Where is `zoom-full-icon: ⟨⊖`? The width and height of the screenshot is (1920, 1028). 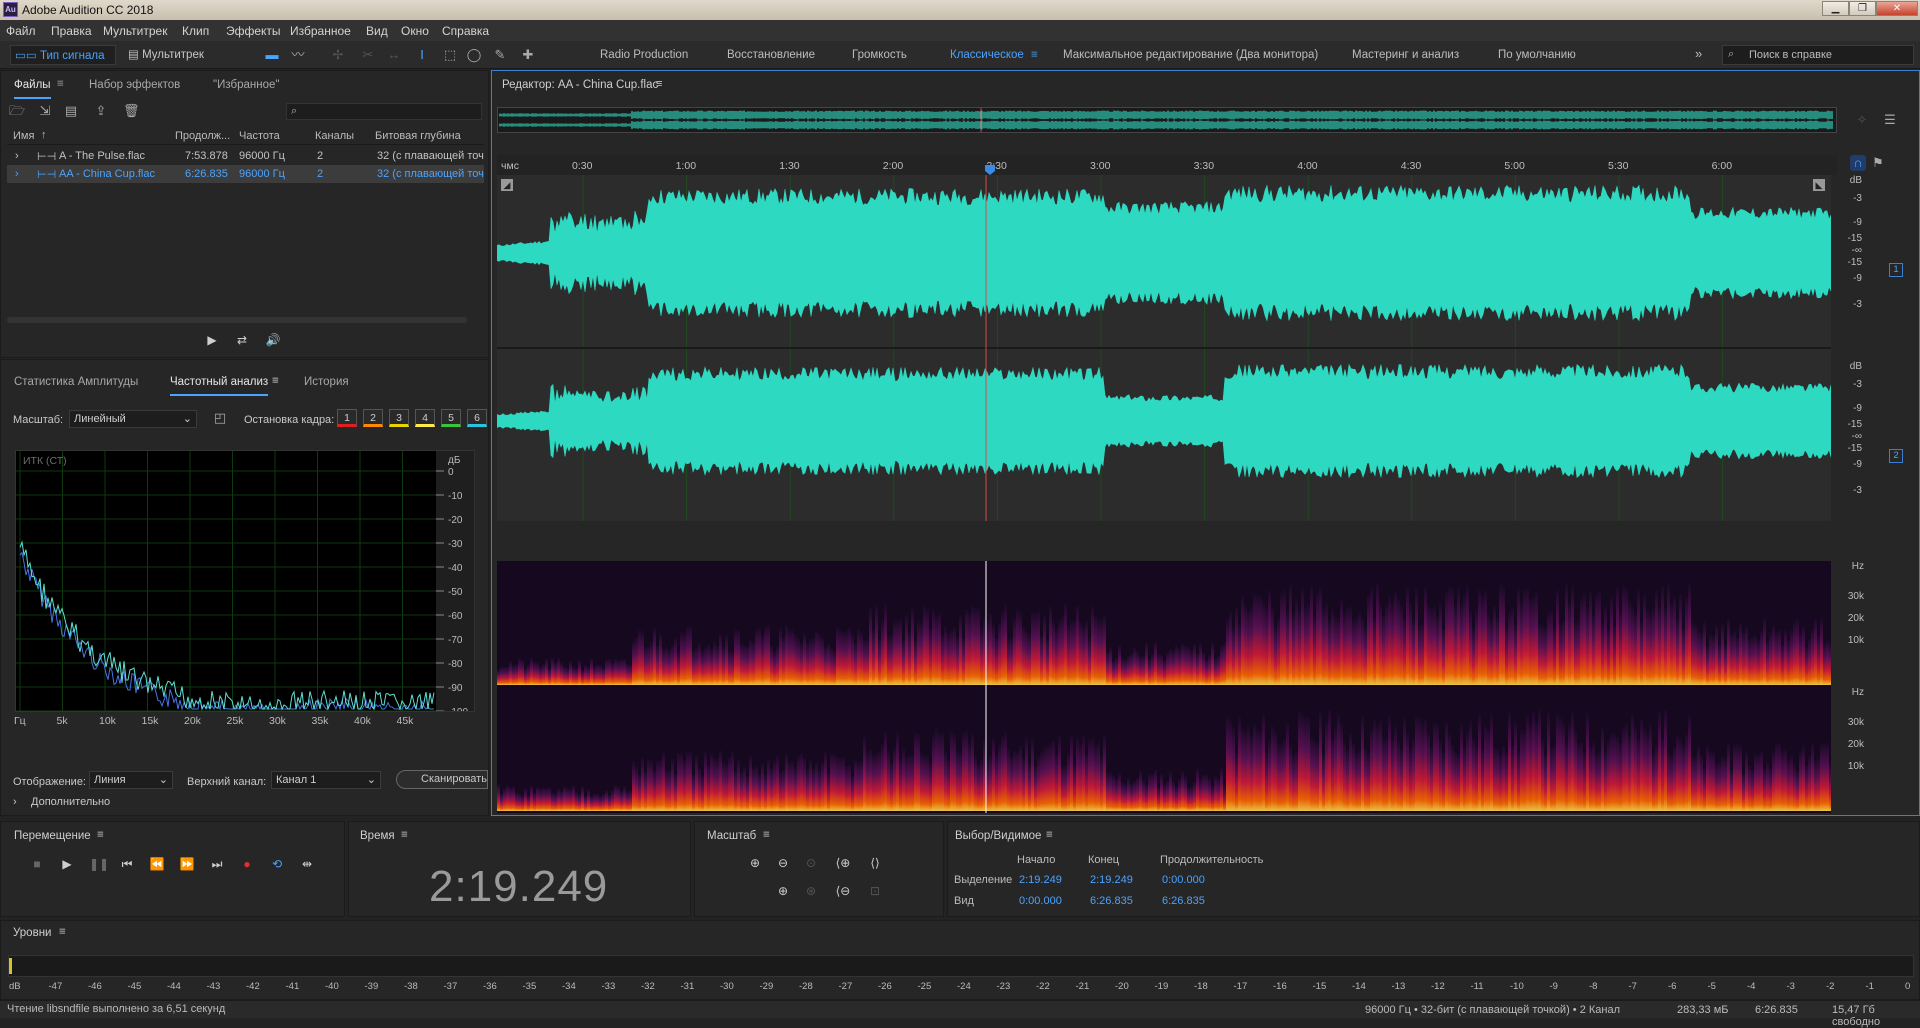
zoom-full-icon: ⟨⊖ is located at coordinates (843, 891).